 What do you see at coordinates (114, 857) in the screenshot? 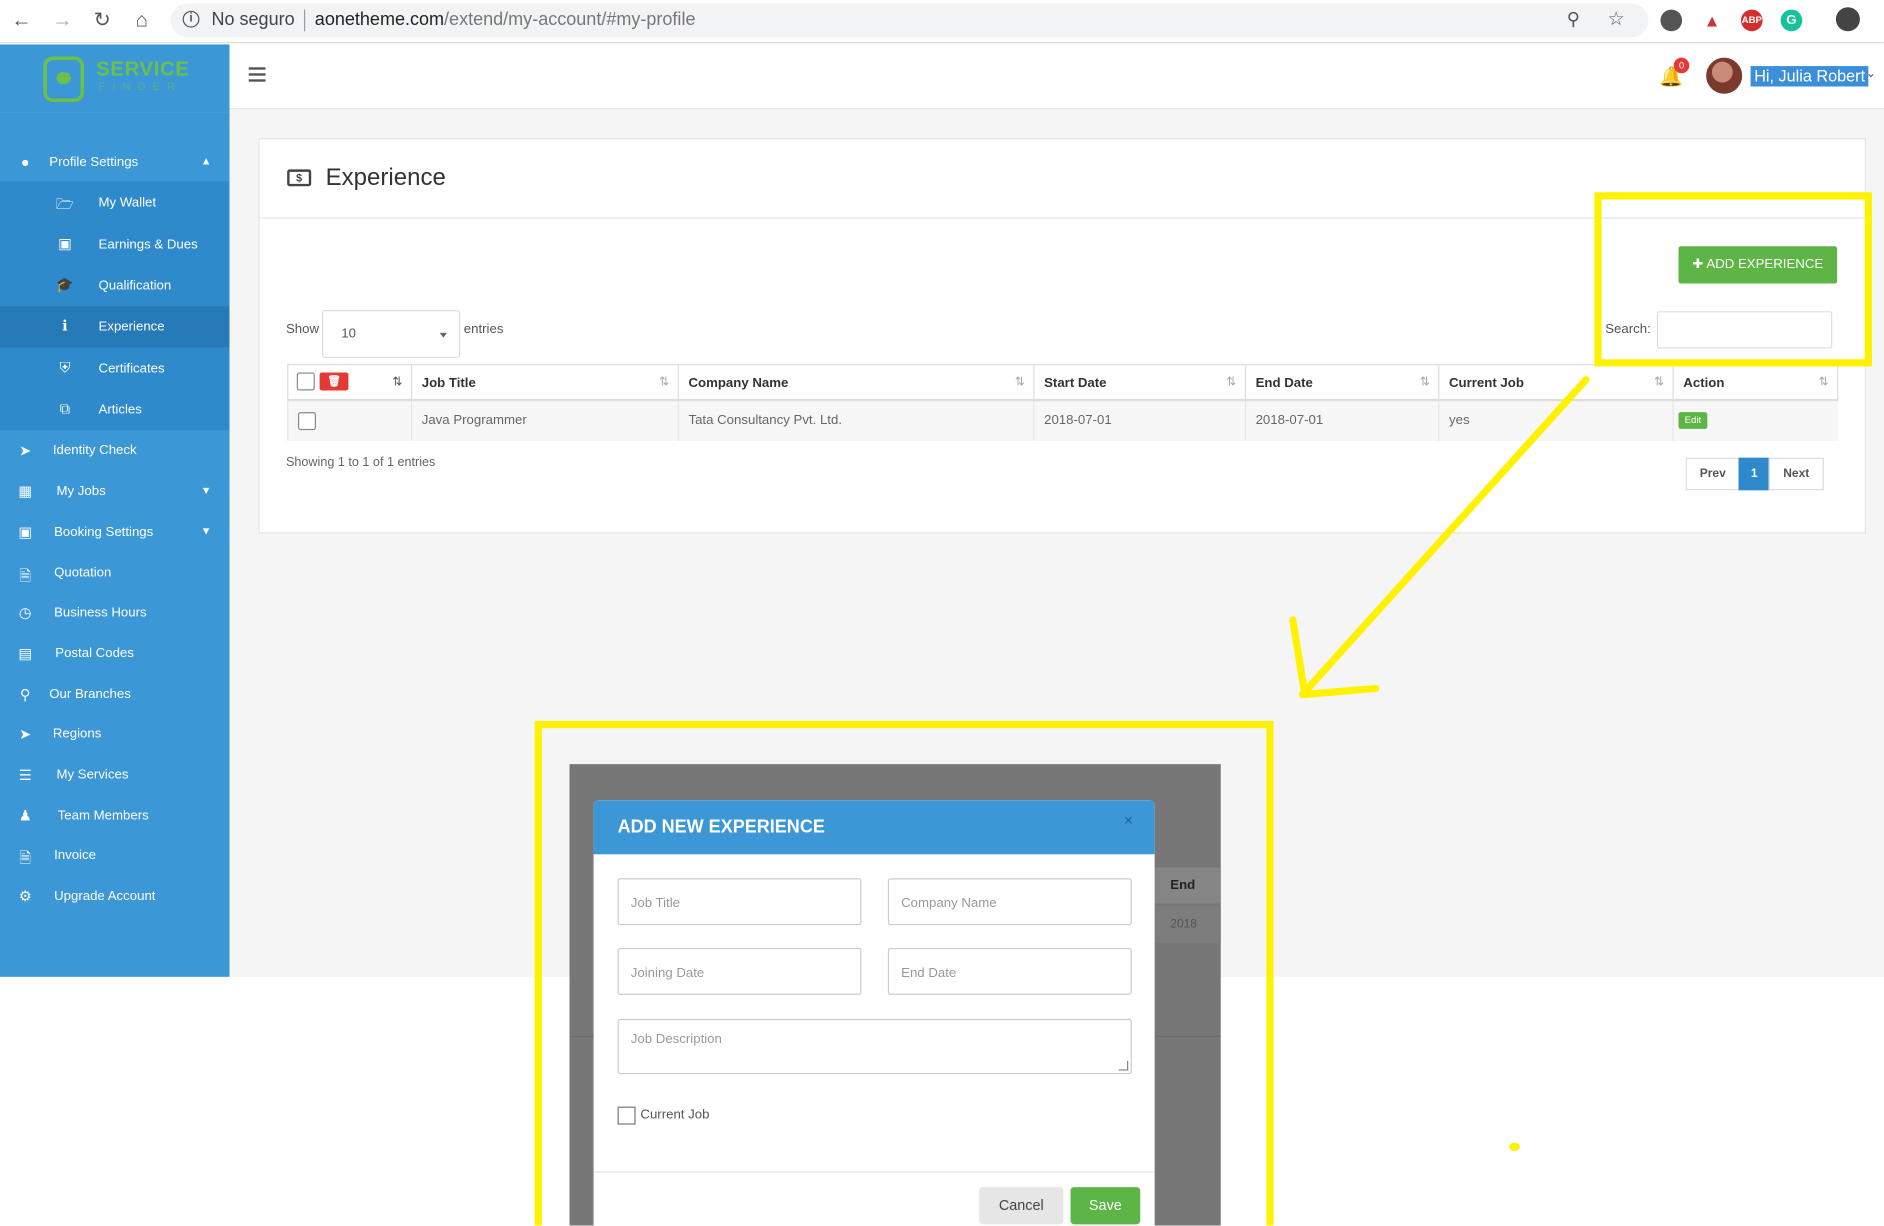
I see `sidebar-item-invoice: 🗎 Invoice` at bounding box center [114, 857].